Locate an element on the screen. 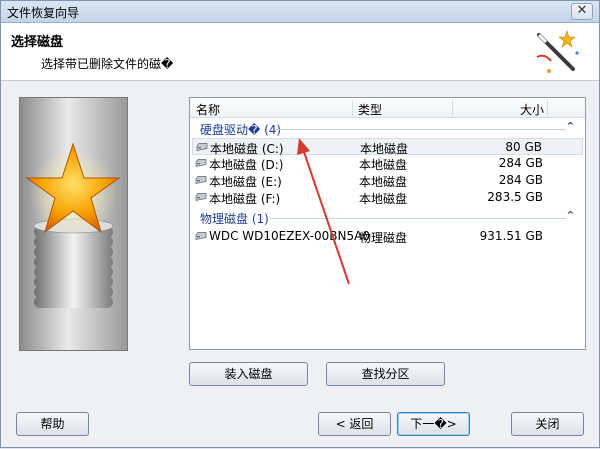 This screenshot has height=449, width=600. group-physical-disks: 物理磁盘 (1) ⌃ is located at coordinates (387, 218).